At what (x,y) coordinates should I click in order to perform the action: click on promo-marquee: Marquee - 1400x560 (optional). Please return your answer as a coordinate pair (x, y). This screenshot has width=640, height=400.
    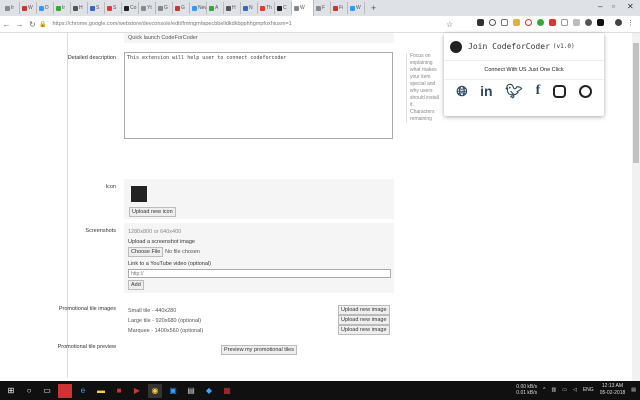
    Looking at the image, I should click on (166, 331).